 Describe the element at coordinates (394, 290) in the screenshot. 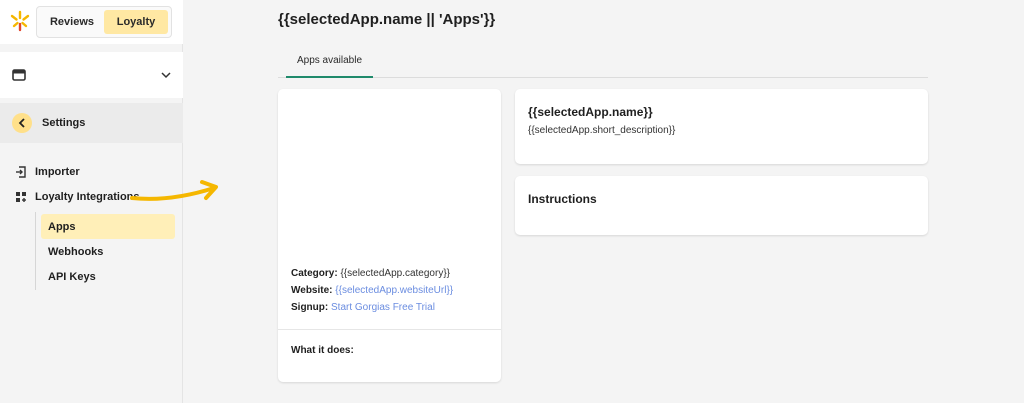

I see `website-link: {{selectedApp.websiteUrl}}` at that location.